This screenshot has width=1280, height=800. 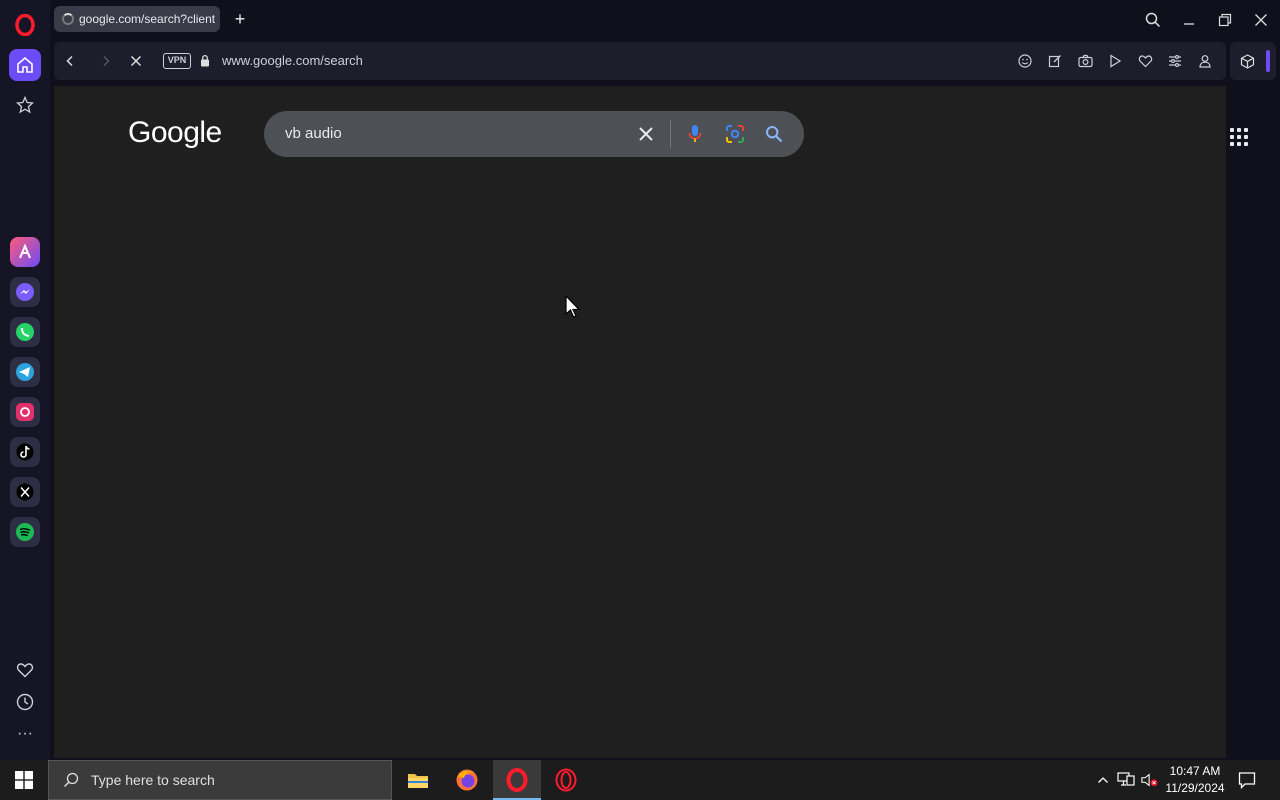 I want to click on vpn-badge: VPN, so click(x=177, y=61).